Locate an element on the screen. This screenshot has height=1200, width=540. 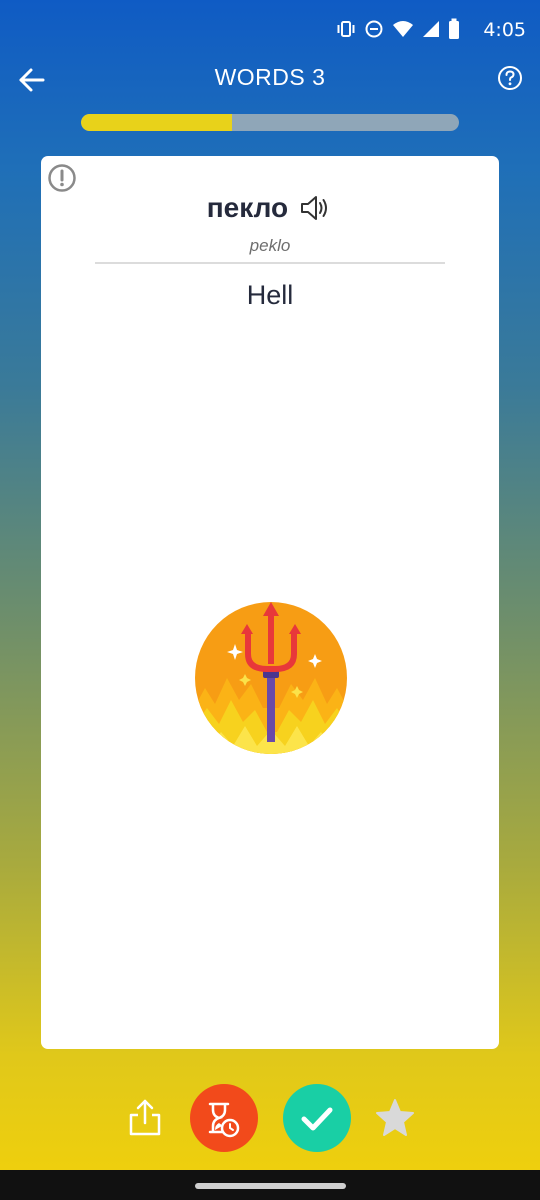
transliteration: peklo is located at coordinates (270, 245).